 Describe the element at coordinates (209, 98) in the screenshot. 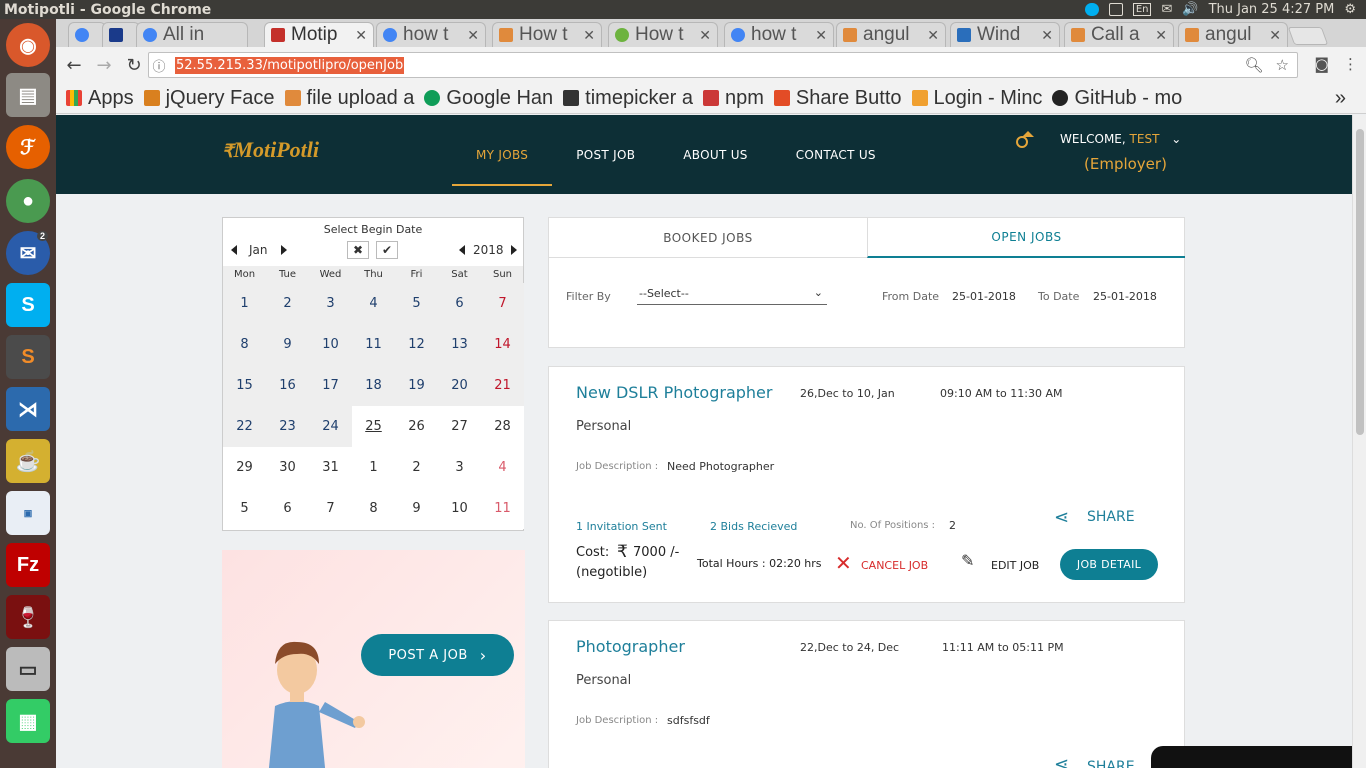

I see `bookmark-jquery: jQuery Face` at that location.